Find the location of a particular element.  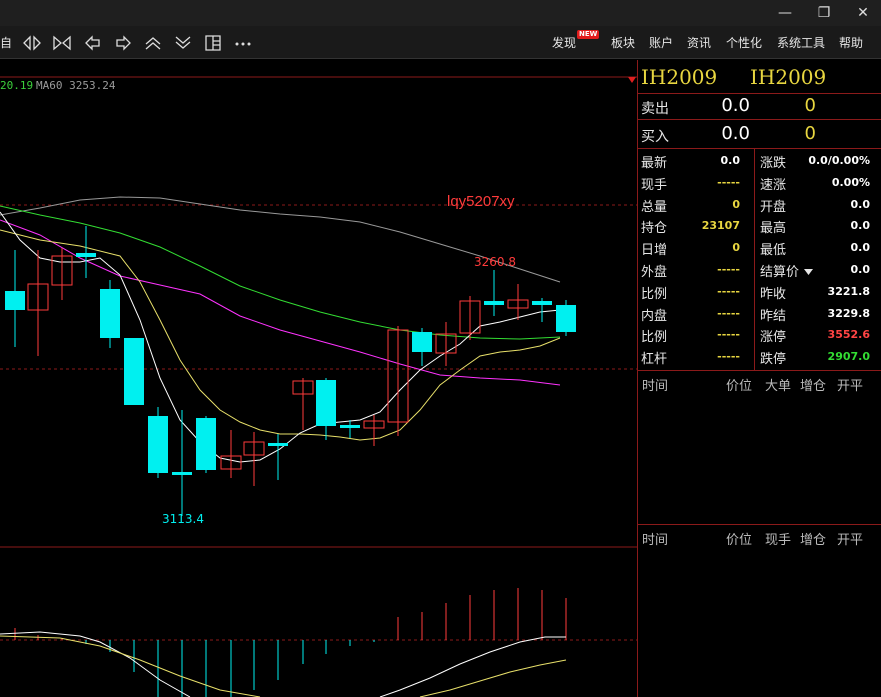

quote-value: 0.0/0.00% is located at coordinates (839, 160).